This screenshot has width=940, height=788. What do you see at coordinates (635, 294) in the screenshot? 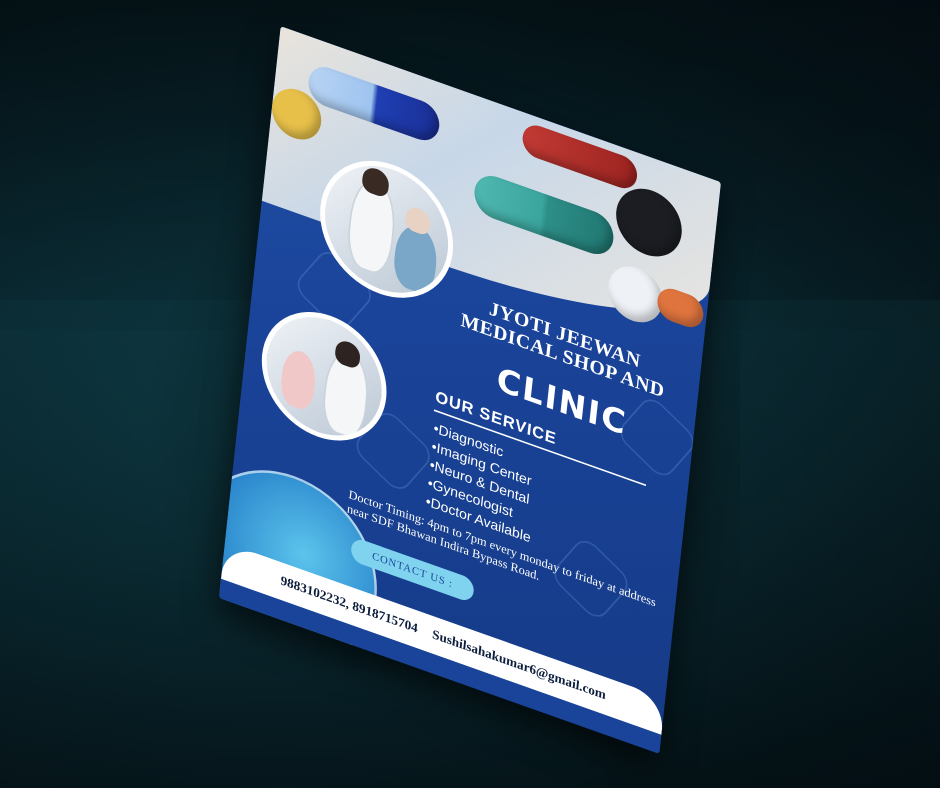
I see `white-tablet` at bounding box center [635, 294].